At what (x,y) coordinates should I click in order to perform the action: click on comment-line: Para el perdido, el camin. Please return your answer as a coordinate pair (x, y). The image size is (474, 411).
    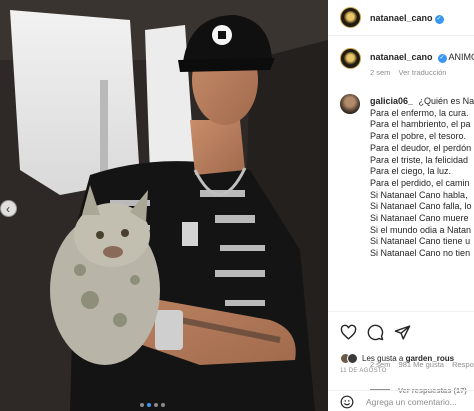
    Looking at the image, I should click on (420, 182).